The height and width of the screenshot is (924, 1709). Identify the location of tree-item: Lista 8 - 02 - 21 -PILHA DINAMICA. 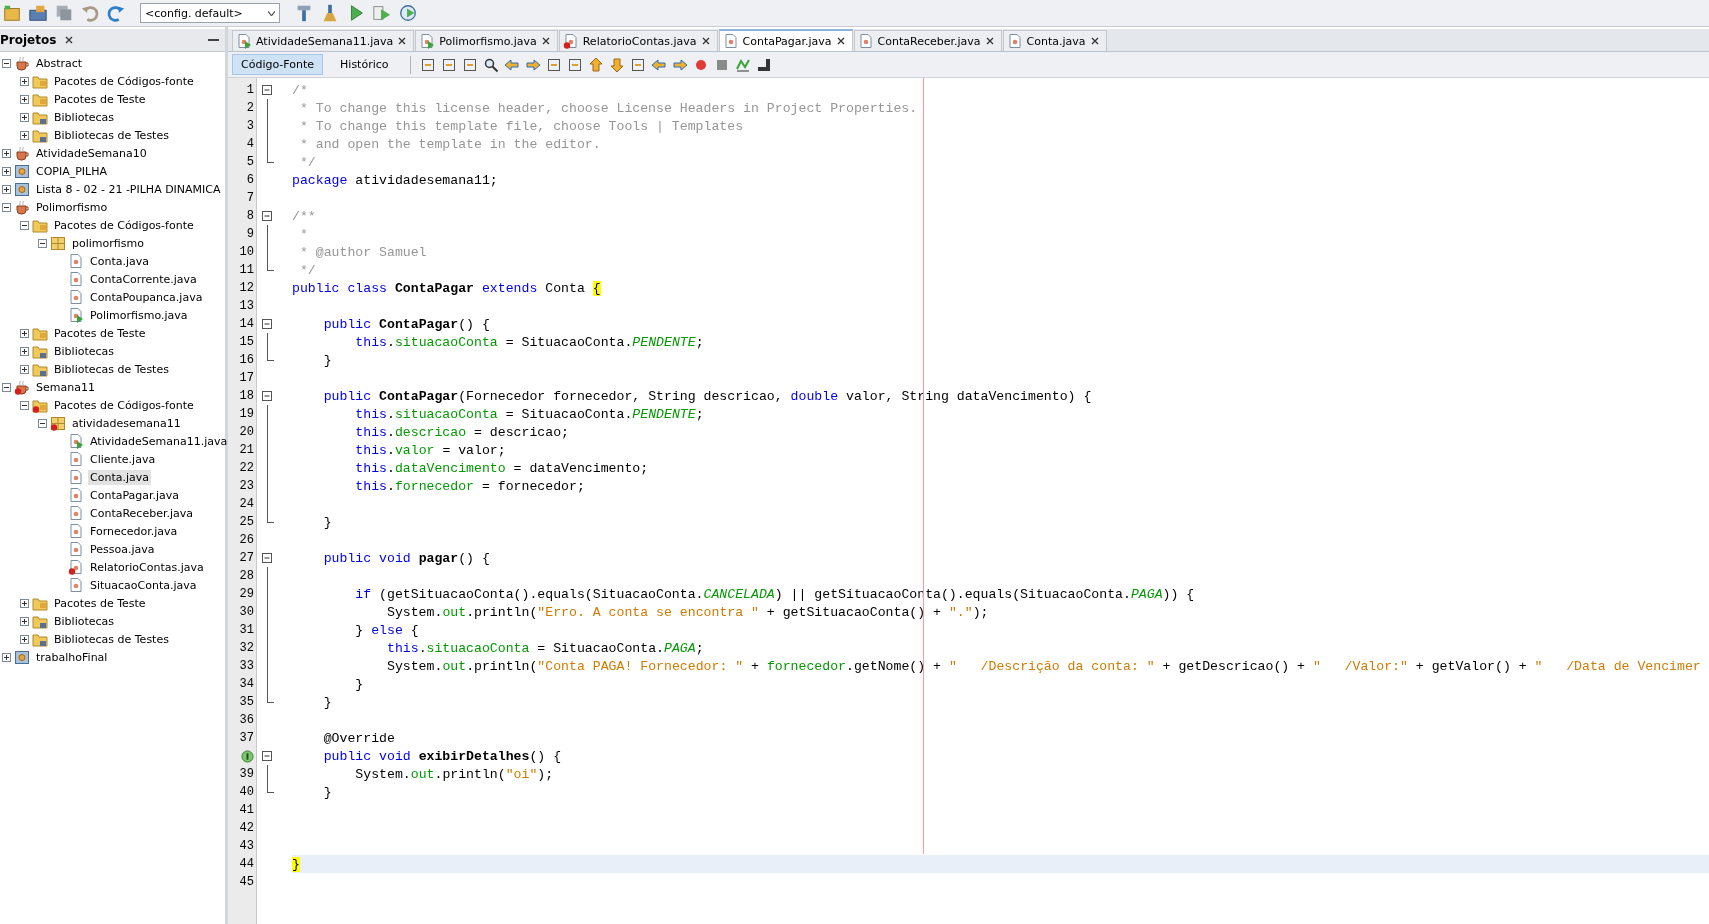
(128, 189).